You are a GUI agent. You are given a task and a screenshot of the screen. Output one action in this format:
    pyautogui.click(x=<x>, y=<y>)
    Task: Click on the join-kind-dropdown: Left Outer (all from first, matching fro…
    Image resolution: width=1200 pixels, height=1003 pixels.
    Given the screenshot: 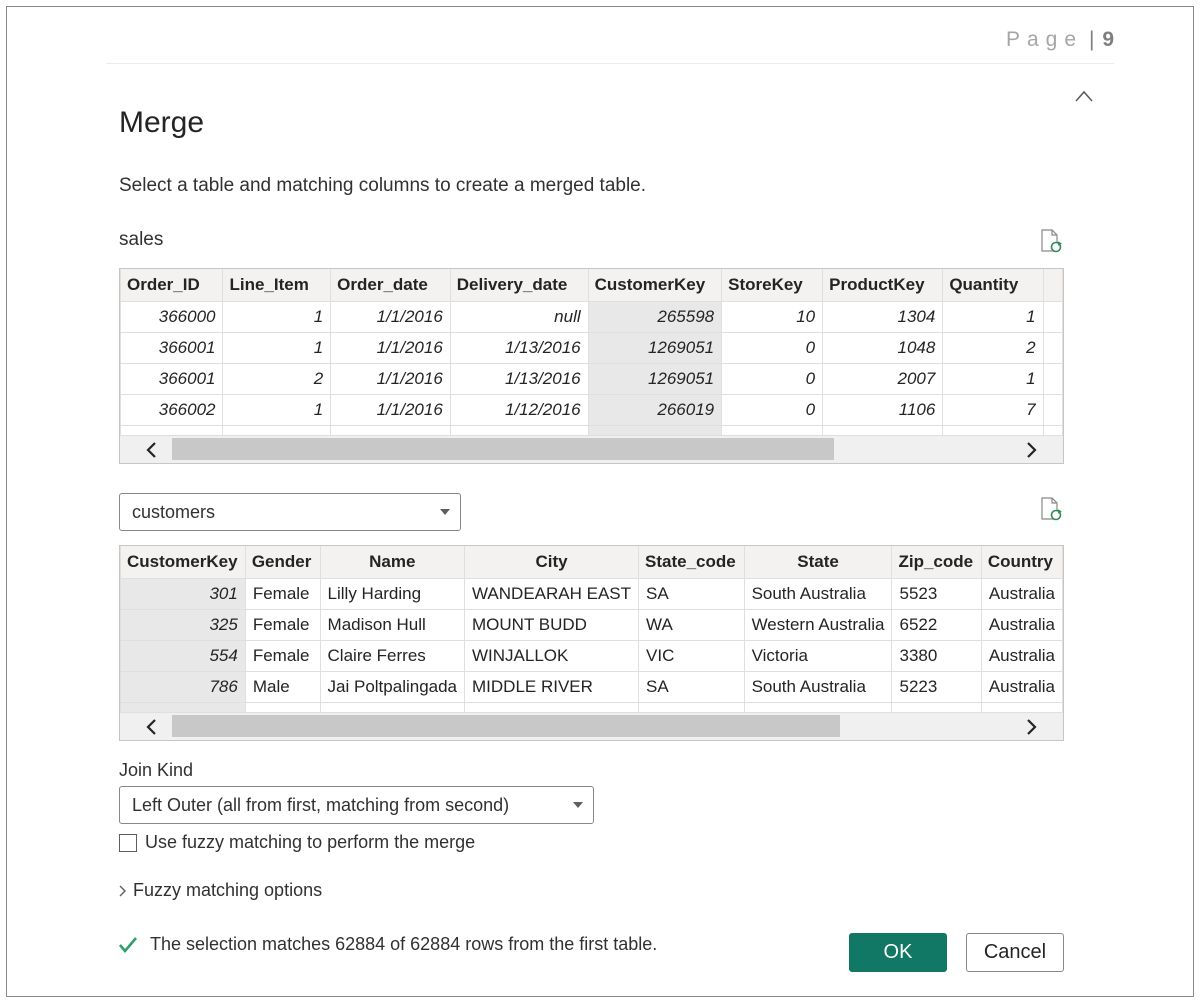 What is the action you would take?
    pyautogui.click(x=356, y=805)
    